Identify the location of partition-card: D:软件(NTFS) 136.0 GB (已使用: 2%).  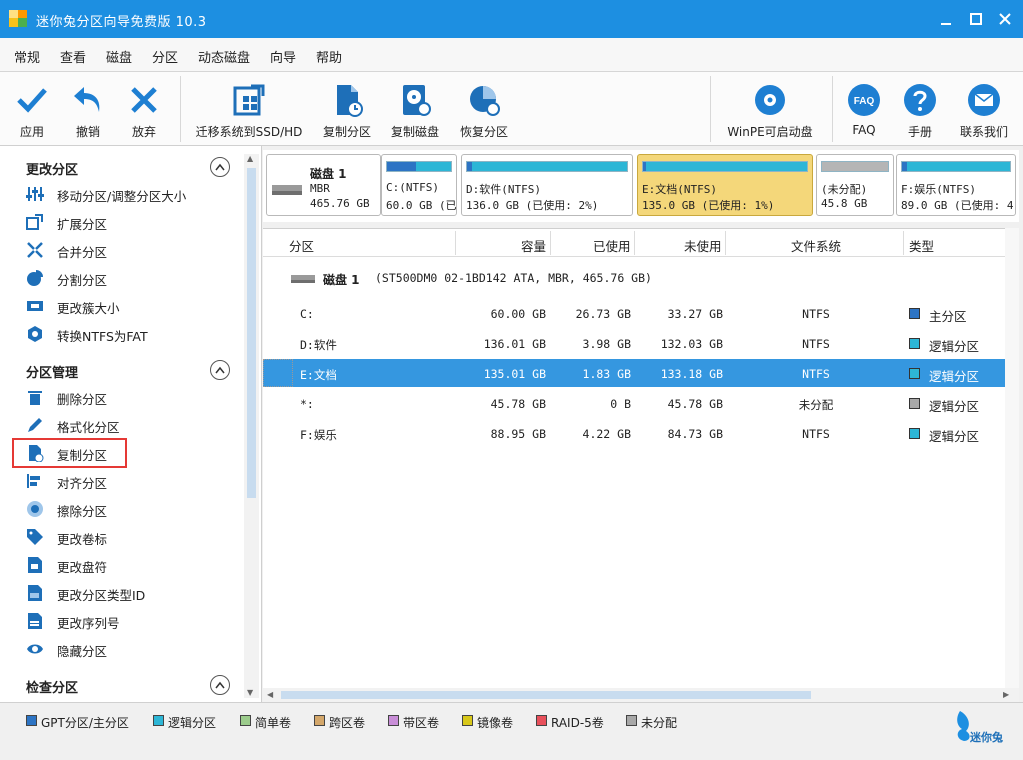
(547, 185).